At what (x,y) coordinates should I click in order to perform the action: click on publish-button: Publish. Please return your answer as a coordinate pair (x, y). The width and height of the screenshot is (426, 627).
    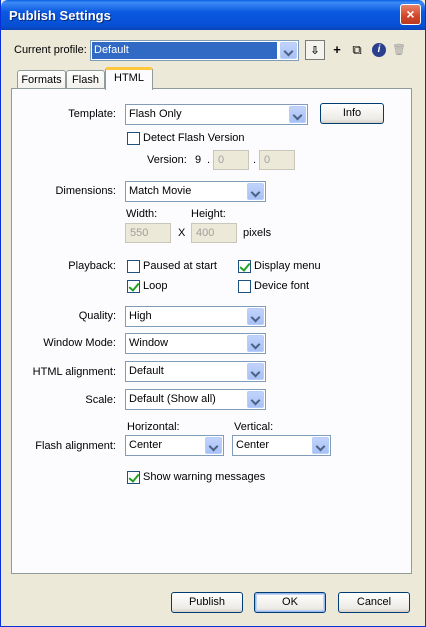
    Looking at the image, I should click on (207, 602).